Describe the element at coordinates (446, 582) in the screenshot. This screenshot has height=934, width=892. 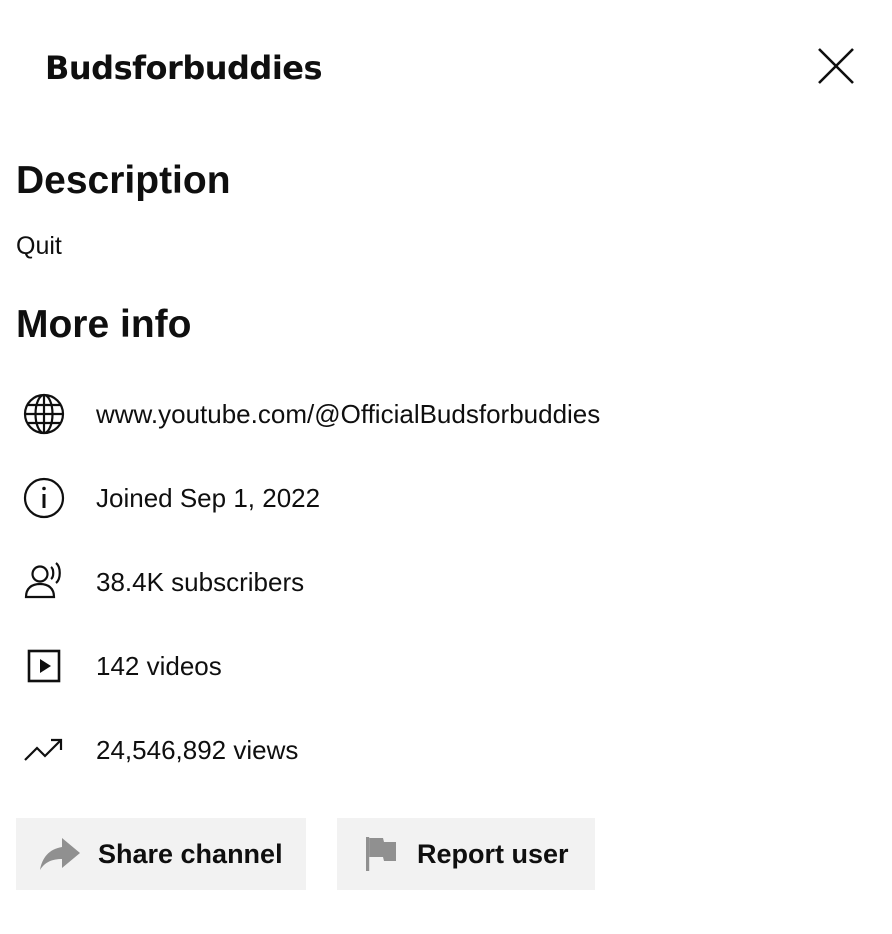
I see `subscribers-row: 38.4K subscribers` at that location.